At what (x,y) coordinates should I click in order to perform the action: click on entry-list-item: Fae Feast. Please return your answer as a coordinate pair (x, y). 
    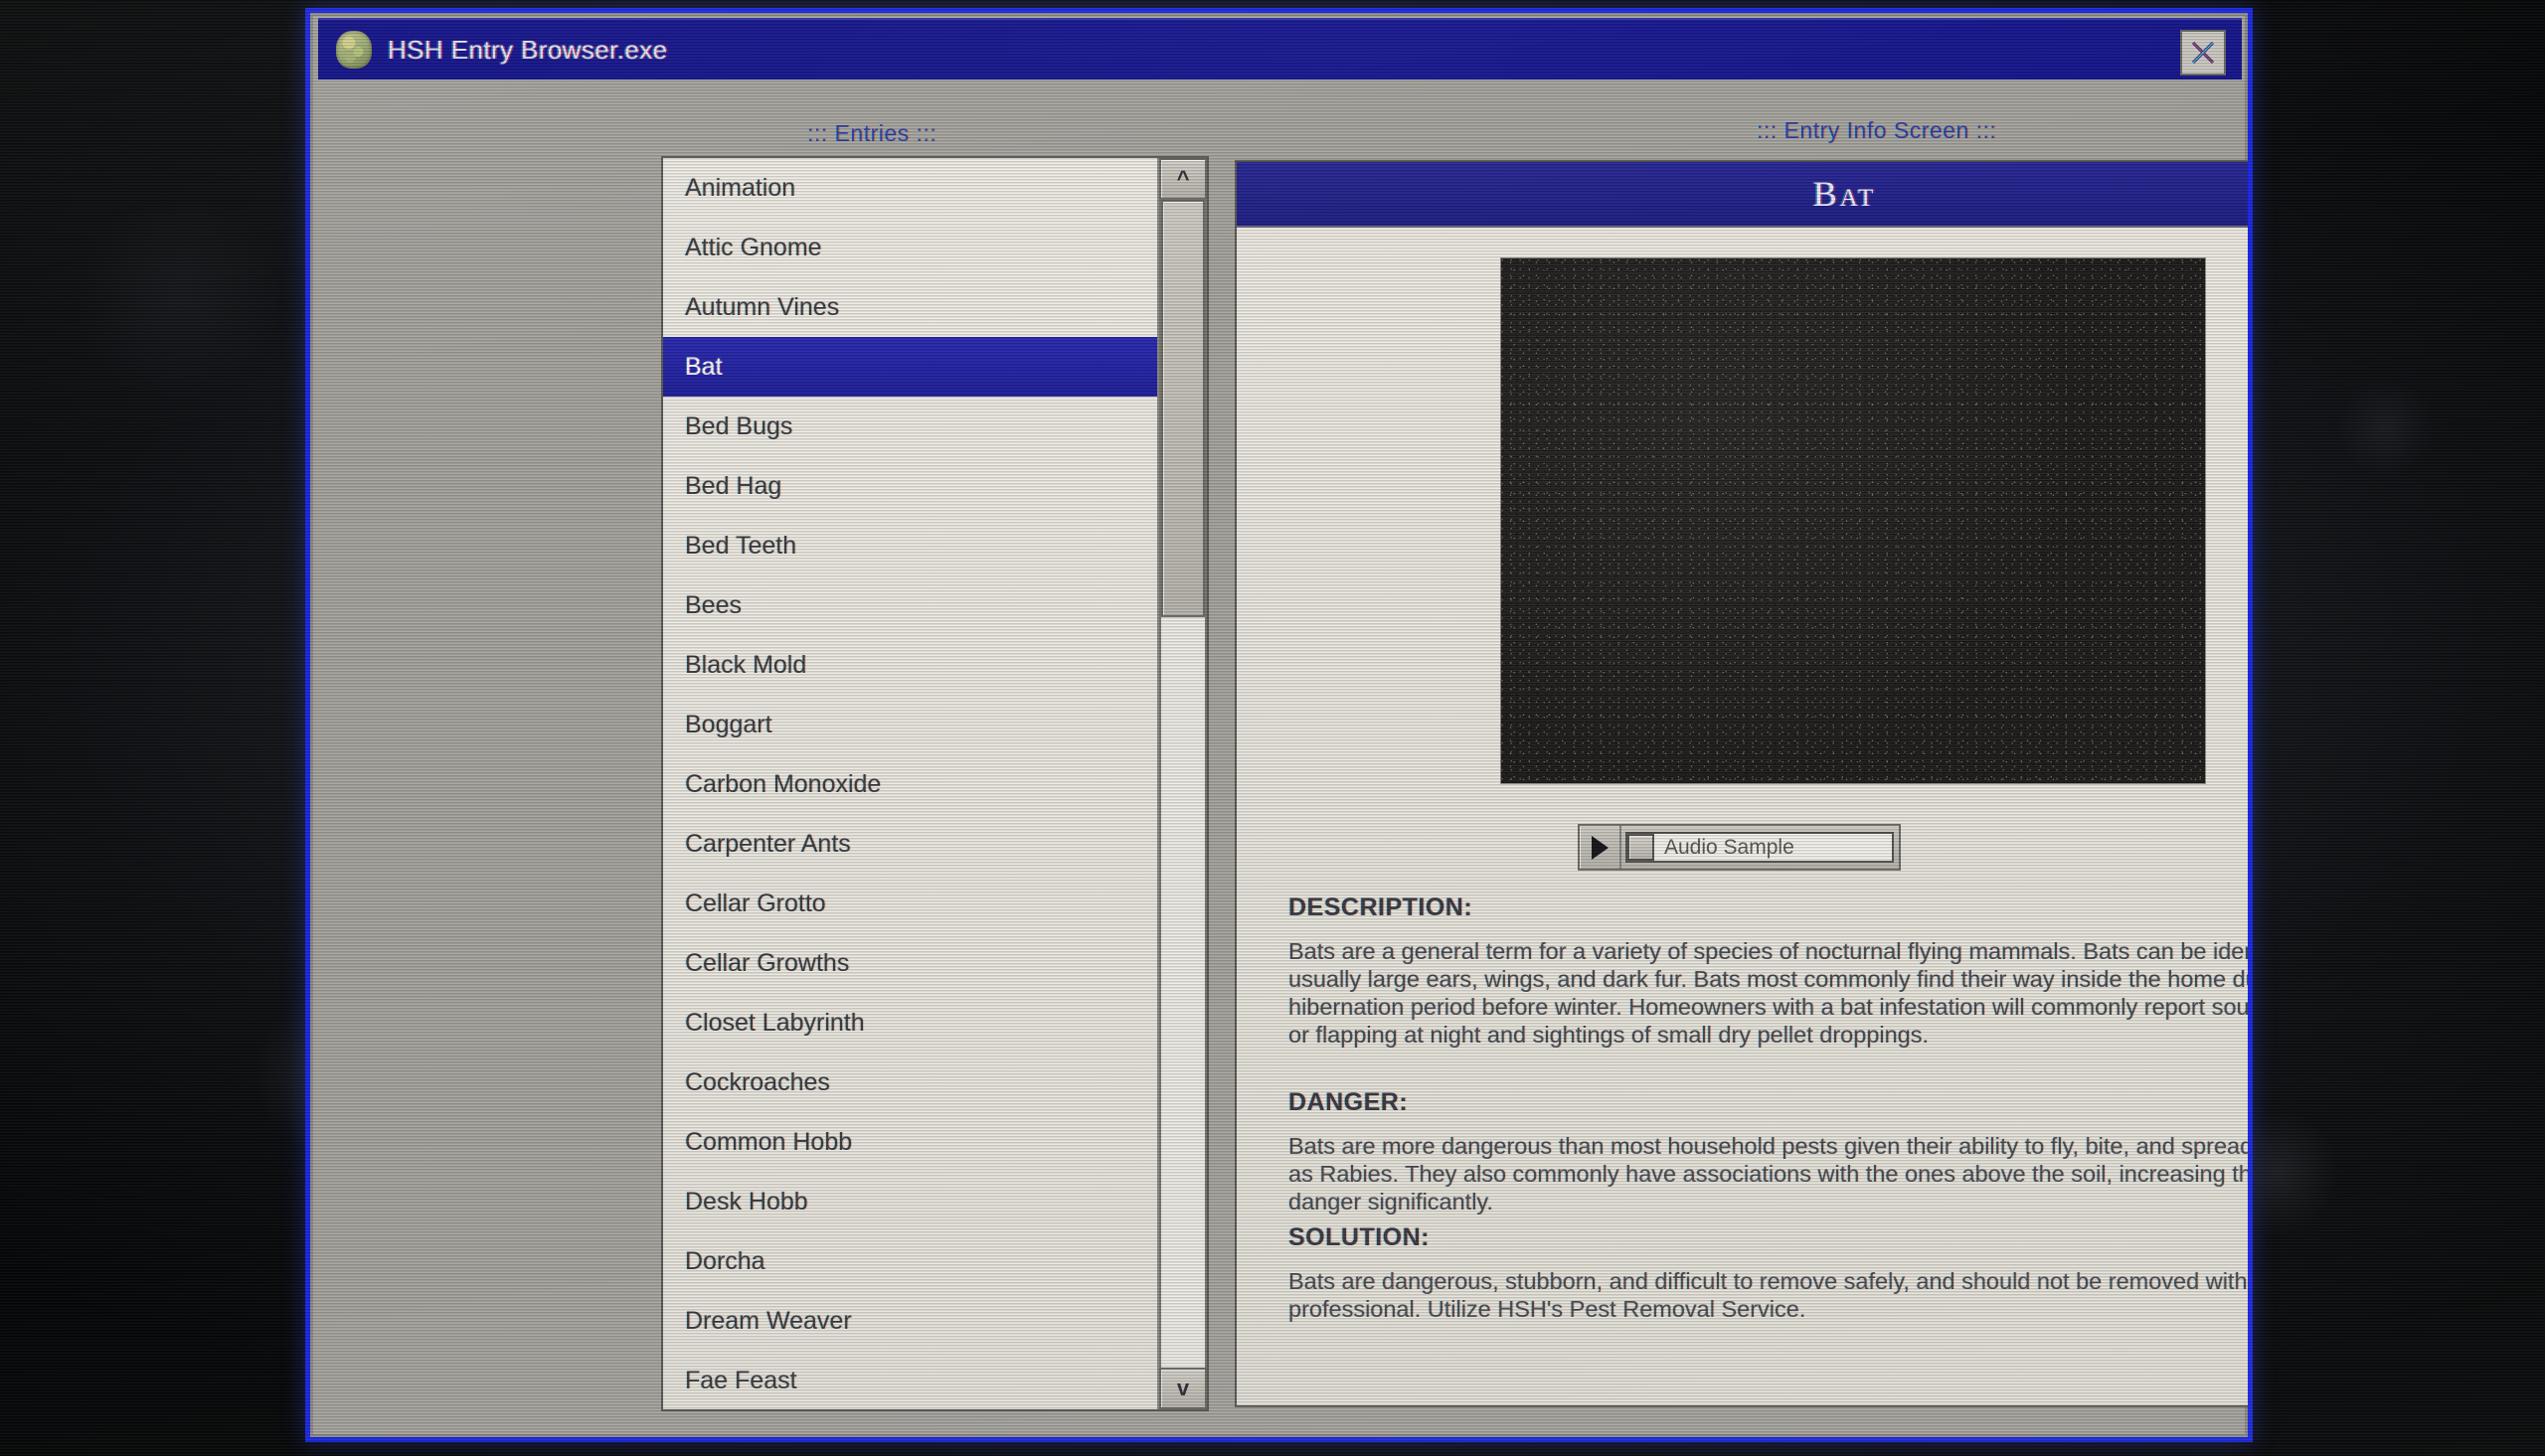
    Looking at the image, I should click on (911, 1380).